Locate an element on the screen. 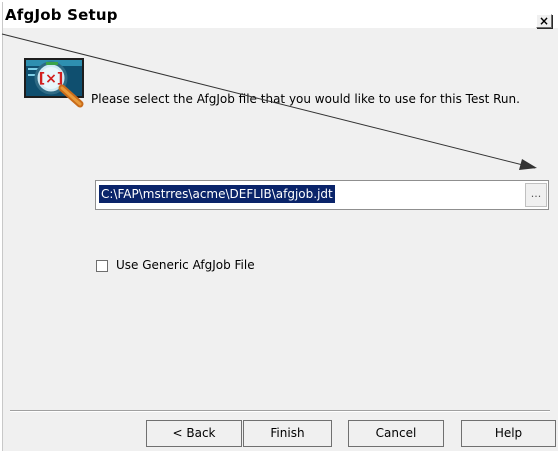  finish-button: Finish is located at coordinates (287, 433).